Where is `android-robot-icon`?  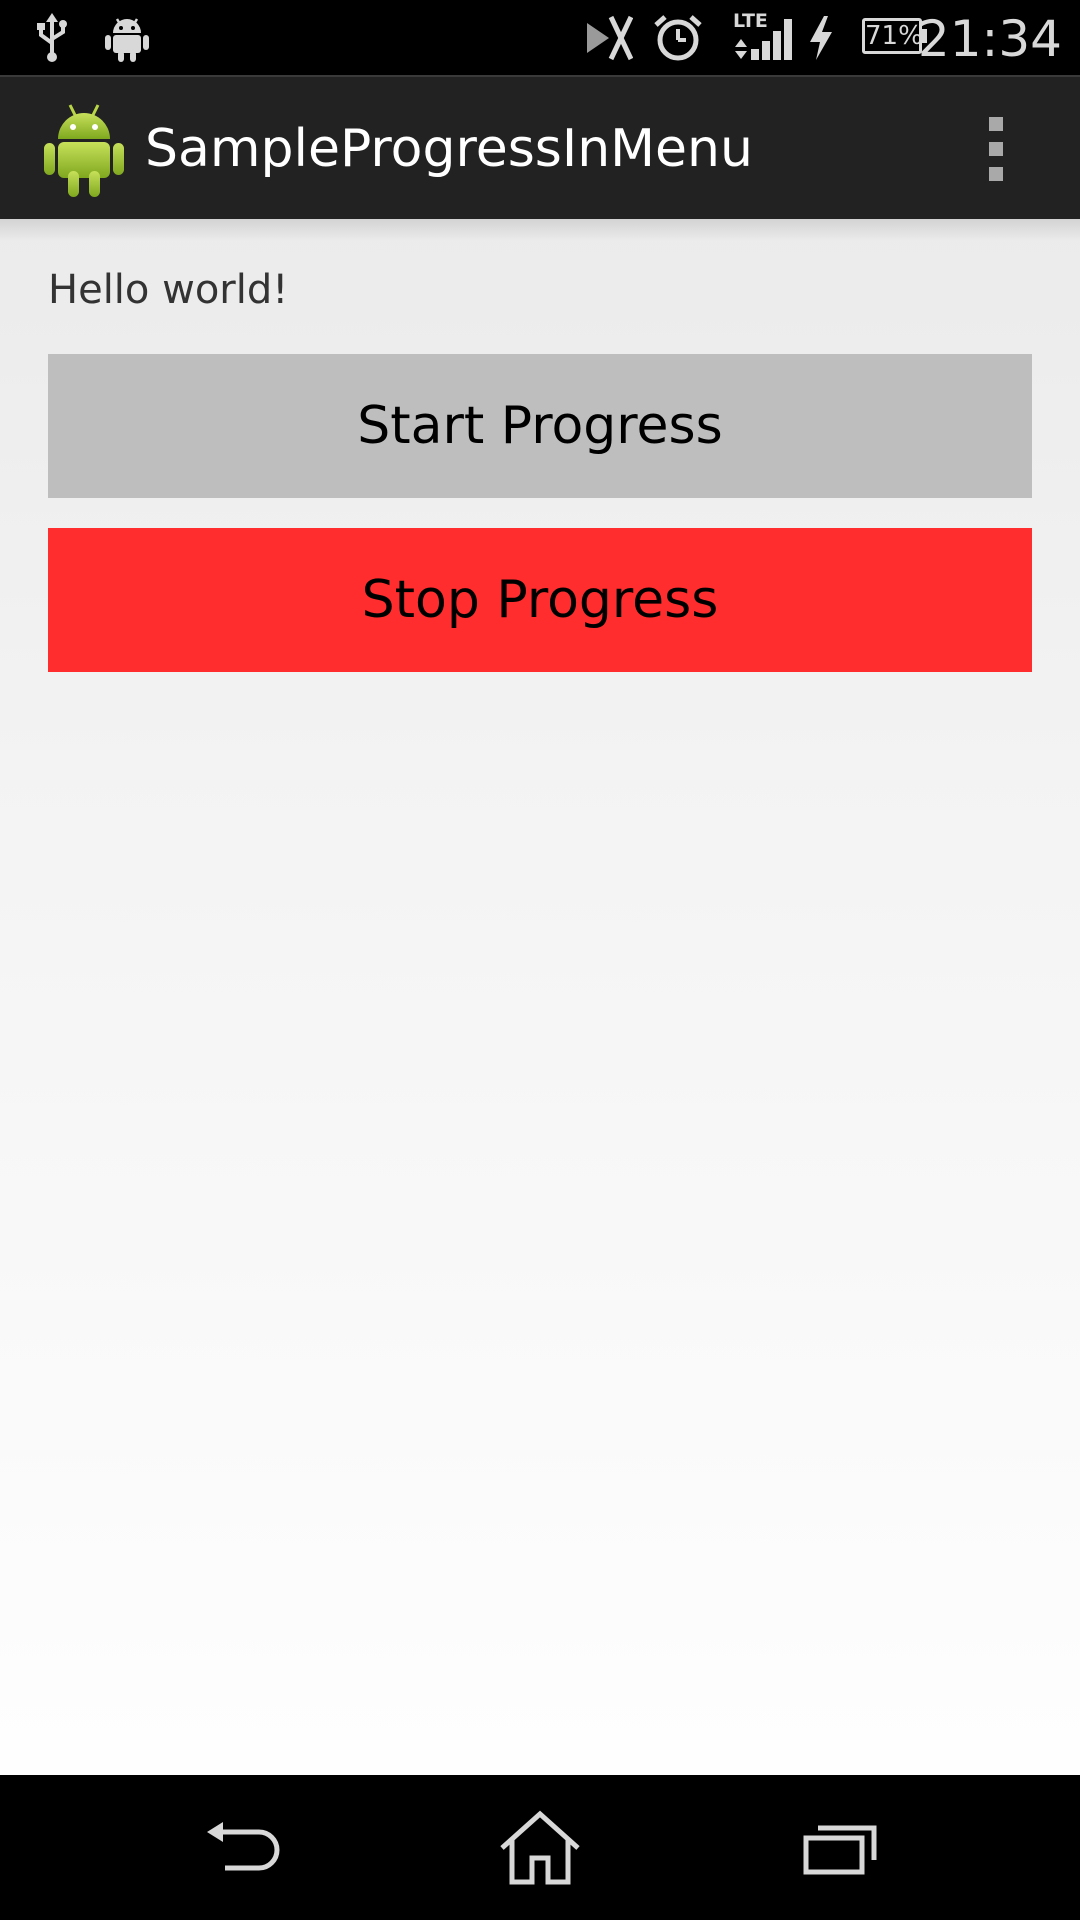 android-robot-icon is located at coordinates (84, 149).